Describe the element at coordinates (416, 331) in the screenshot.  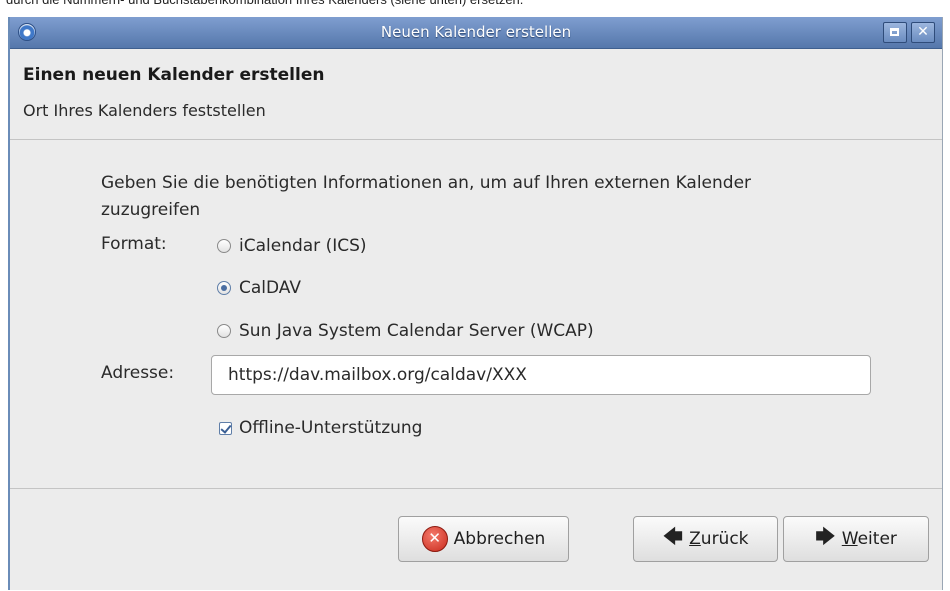
I see `radio-label: Sun Java System Calendar Server (WCAP)` at that location.